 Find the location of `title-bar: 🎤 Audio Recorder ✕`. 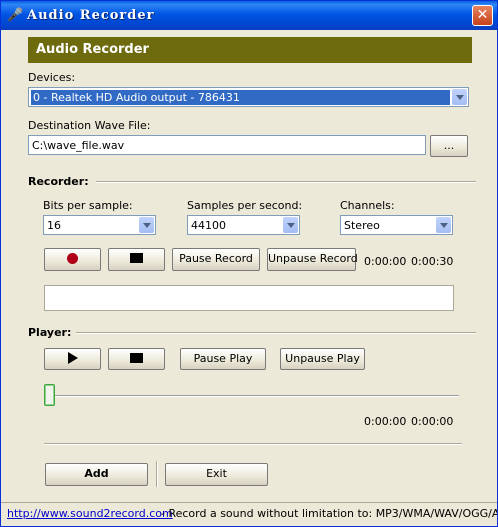

title-bar: 🎤 Audio Recorder ✕ is located at coordinates (249, 15).